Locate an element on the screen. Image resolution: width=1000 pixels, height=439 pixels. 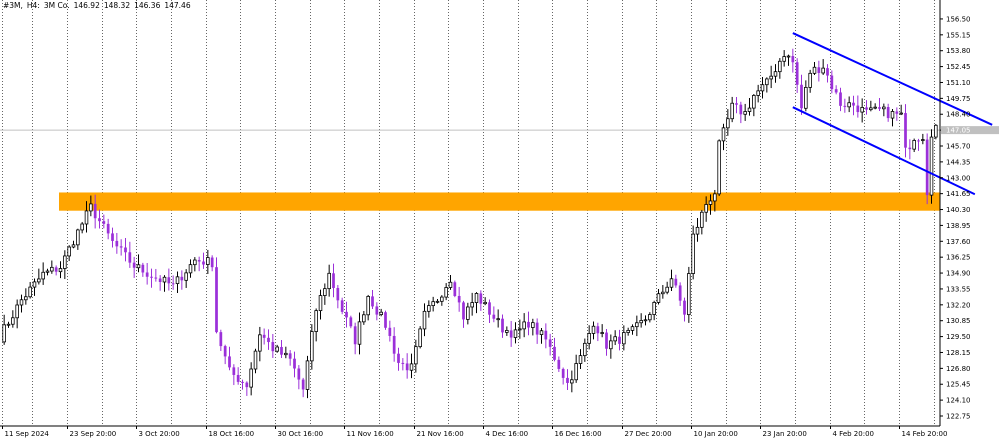
timeframe-label: H4: is located at coordinates (33, 5).